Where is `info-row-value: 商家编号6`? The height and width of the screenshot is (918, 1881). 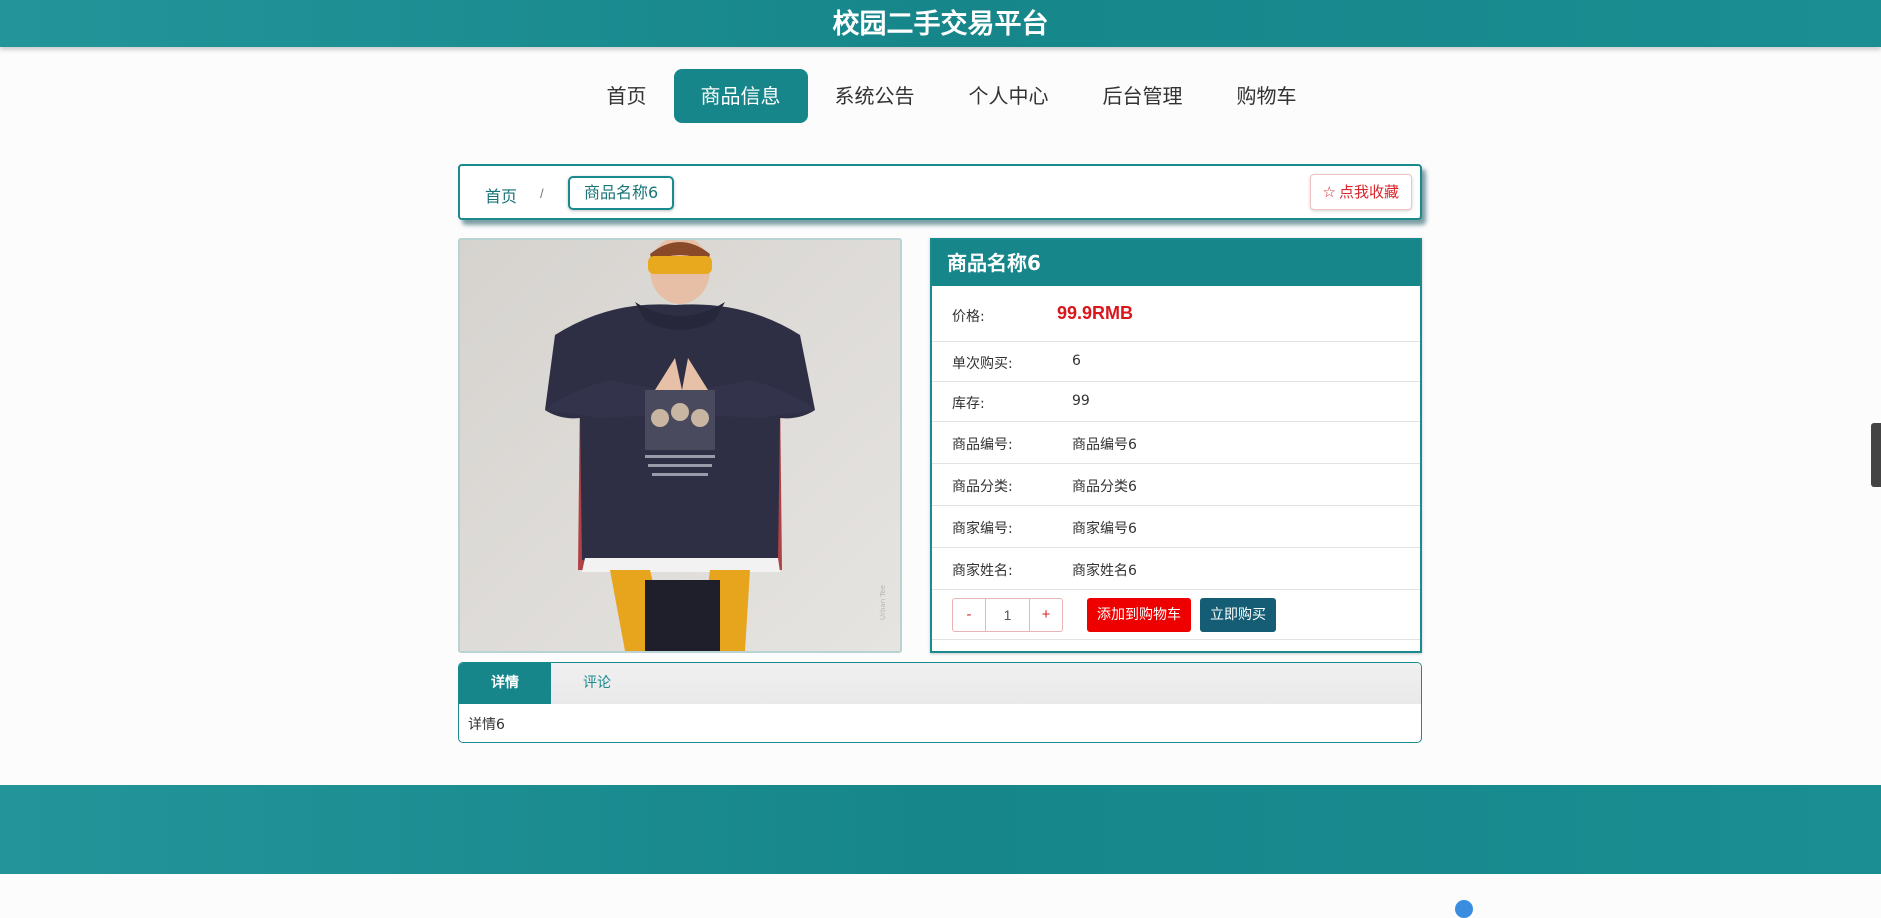 info-row-value: 商家编号6 is located at coordinates (1104, 529).